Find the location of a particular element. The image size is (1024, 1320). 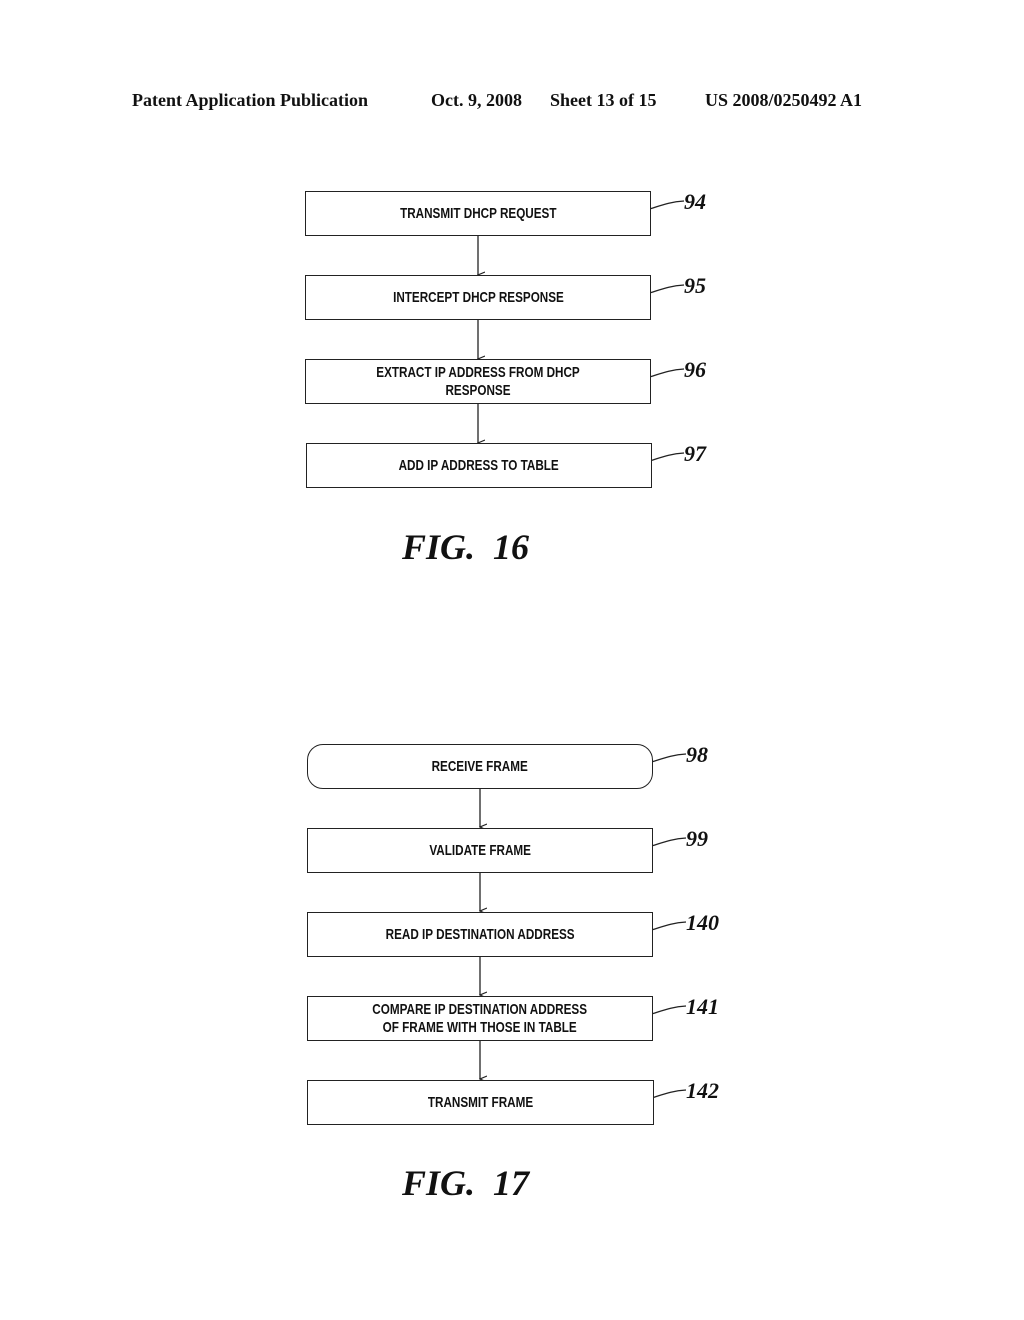

step-label: ADD IP ADDRESS TO TABLE is located at coordinates (479, 465).